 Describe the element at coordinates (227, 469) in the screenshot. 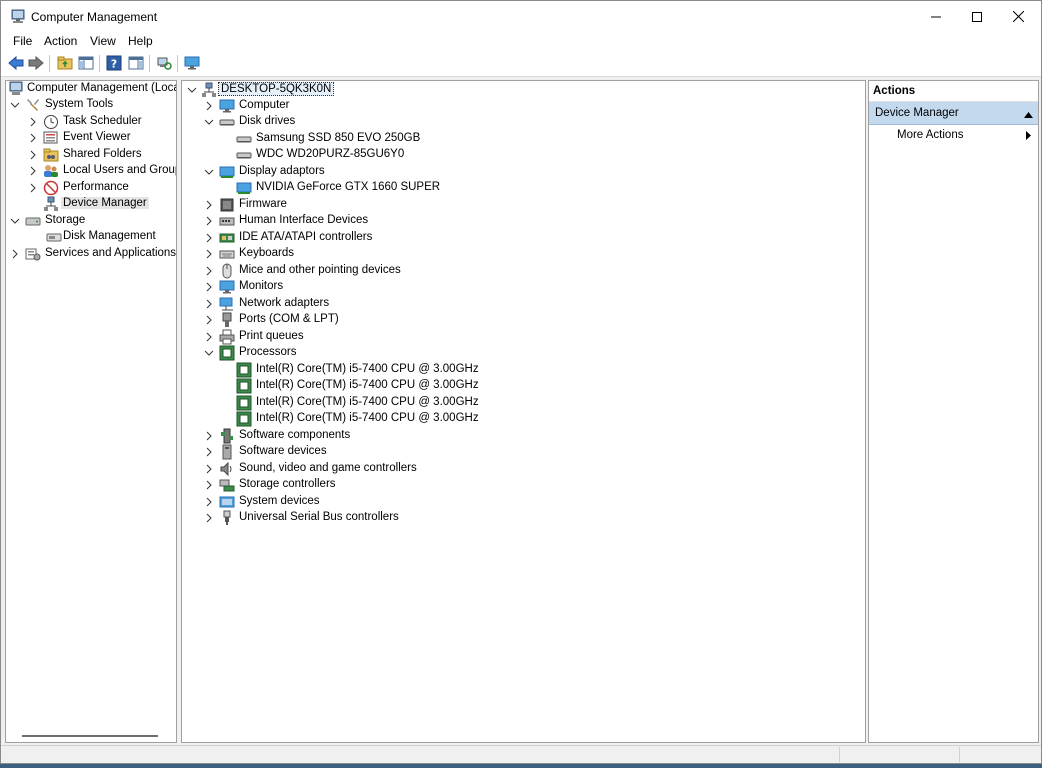

I see `speaker-icon` at that location.